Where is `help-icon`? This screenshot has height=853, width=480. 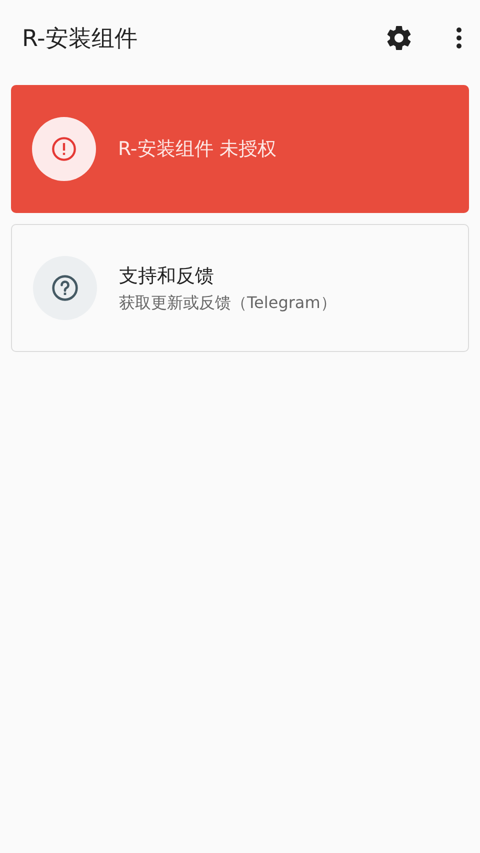 help-icon is located at coordinates (65, 288).